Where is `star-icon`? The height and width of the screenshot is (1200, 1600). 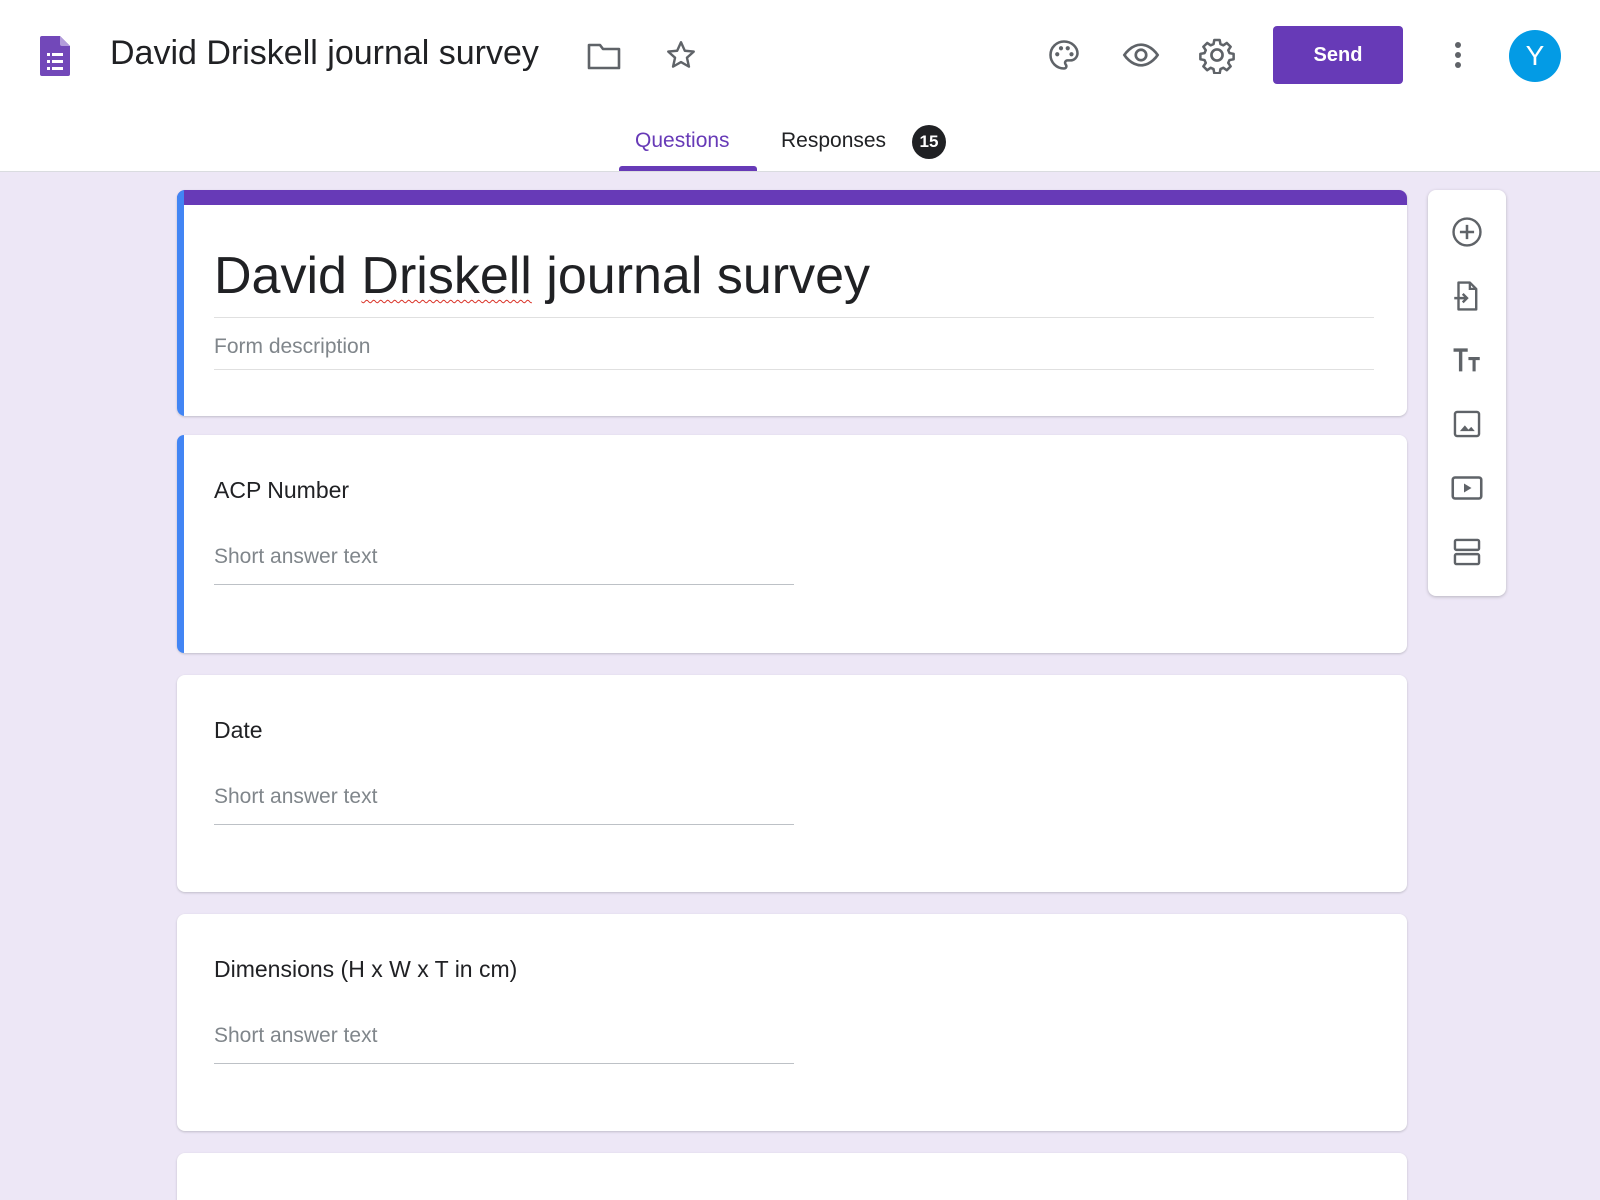 star-icon is located at coordinates (681, 55).